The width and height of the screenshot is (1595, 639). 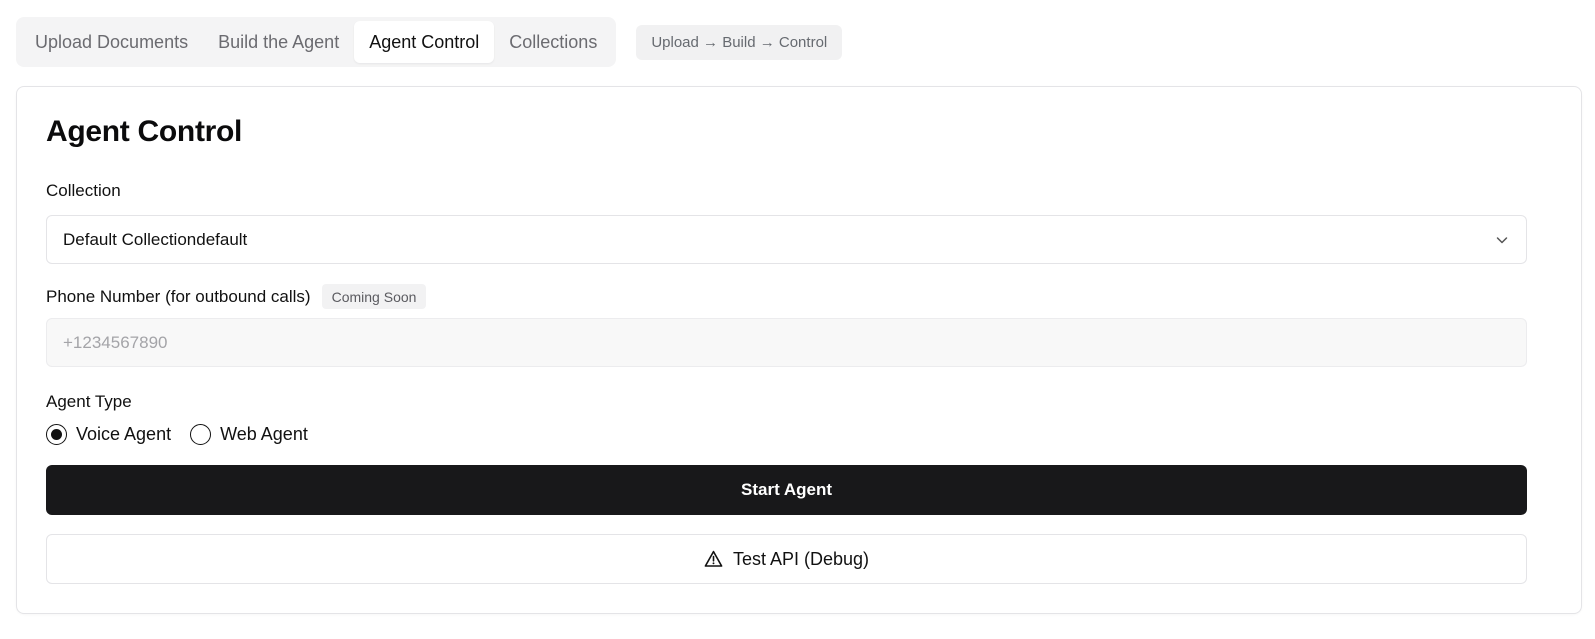 I want to click on radio-web-agent: Web Agent, so click(x=249, y=434).